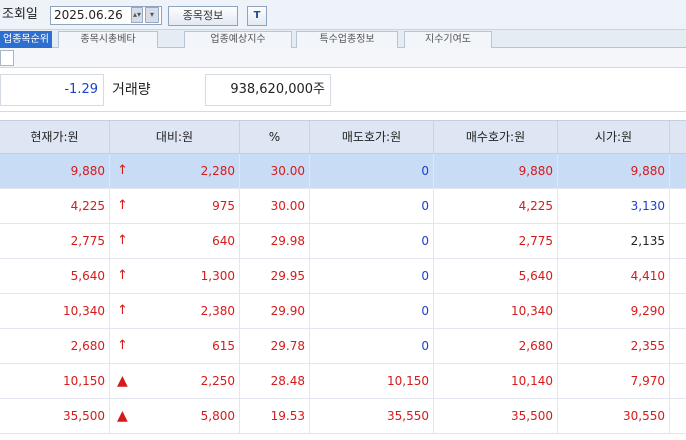  Describe the element at coordinates (175, 137) in the screenshot. I see `col-change: 대비:원` at that location.